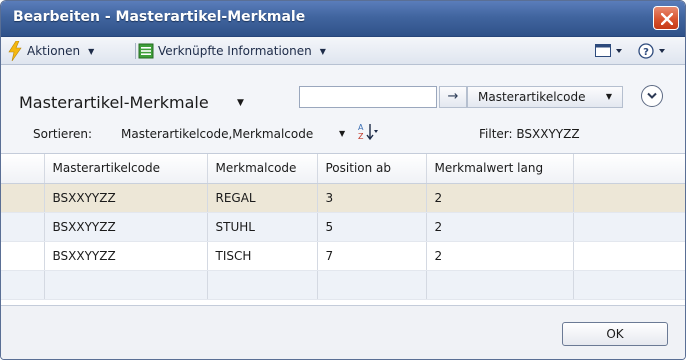 This screenshot has width=686, height=360. What do you see at coordinates (114, 102) in the screenshot?
I see `page-title: Masterartikel-Merkmale` at bounding box center [114, 102].